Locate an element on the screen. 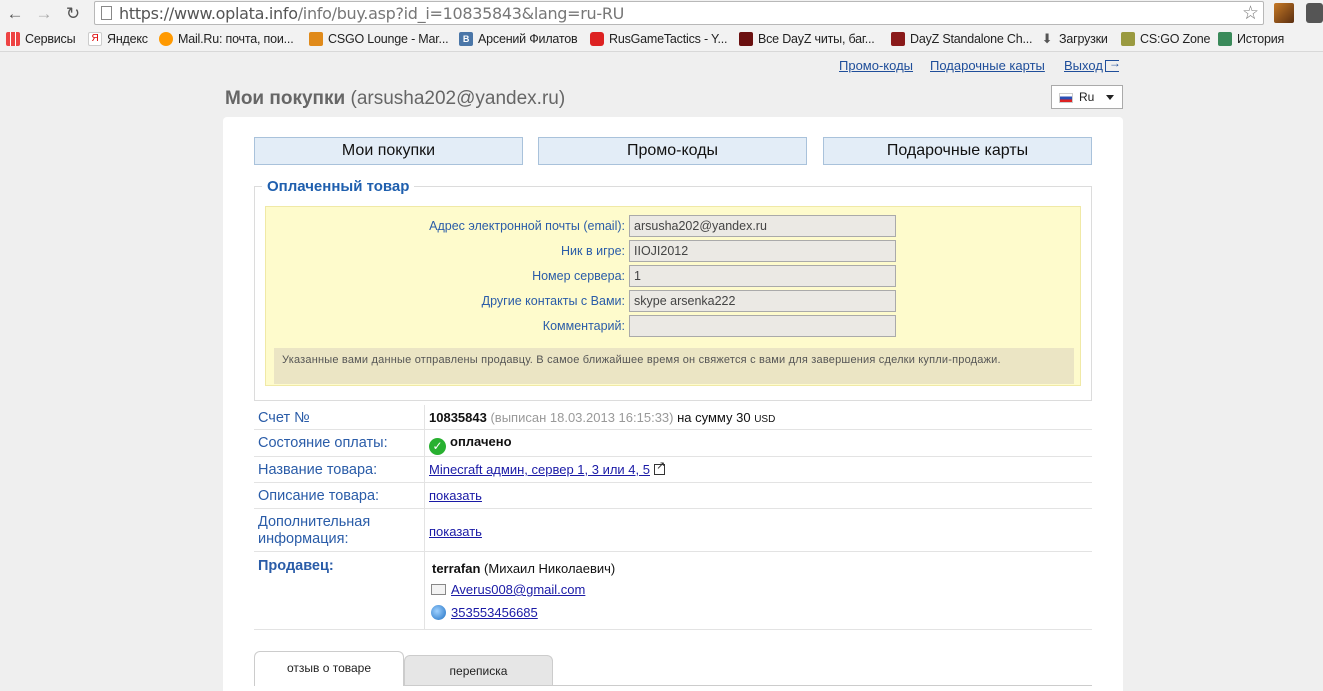 Image resolution: width=1323 pixels, height=691 pixels. seller-name: terrafan (Михаил Николаевич) is located at coordinates (523, 568).